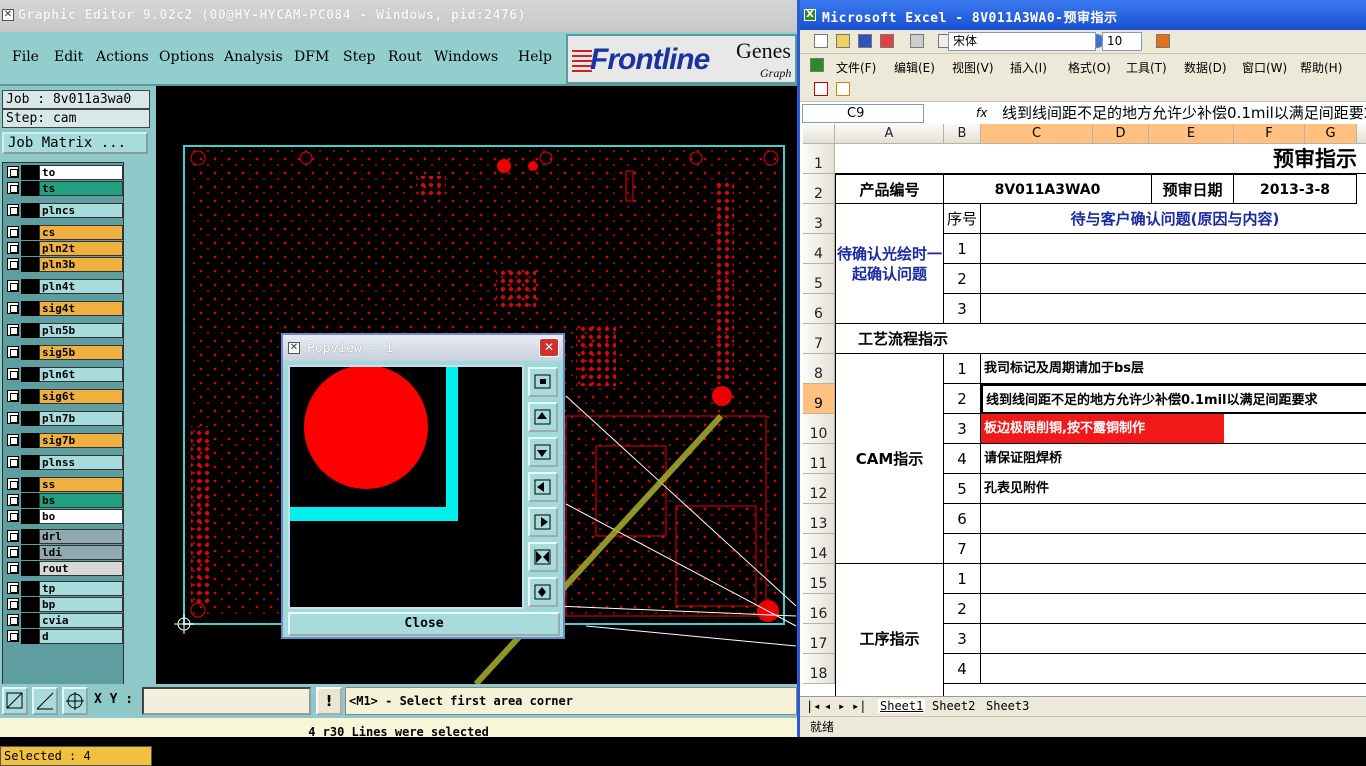  Describe the element at coordinates (819, 399) in the screenshot. I see `row-header-9: 9` at that location.